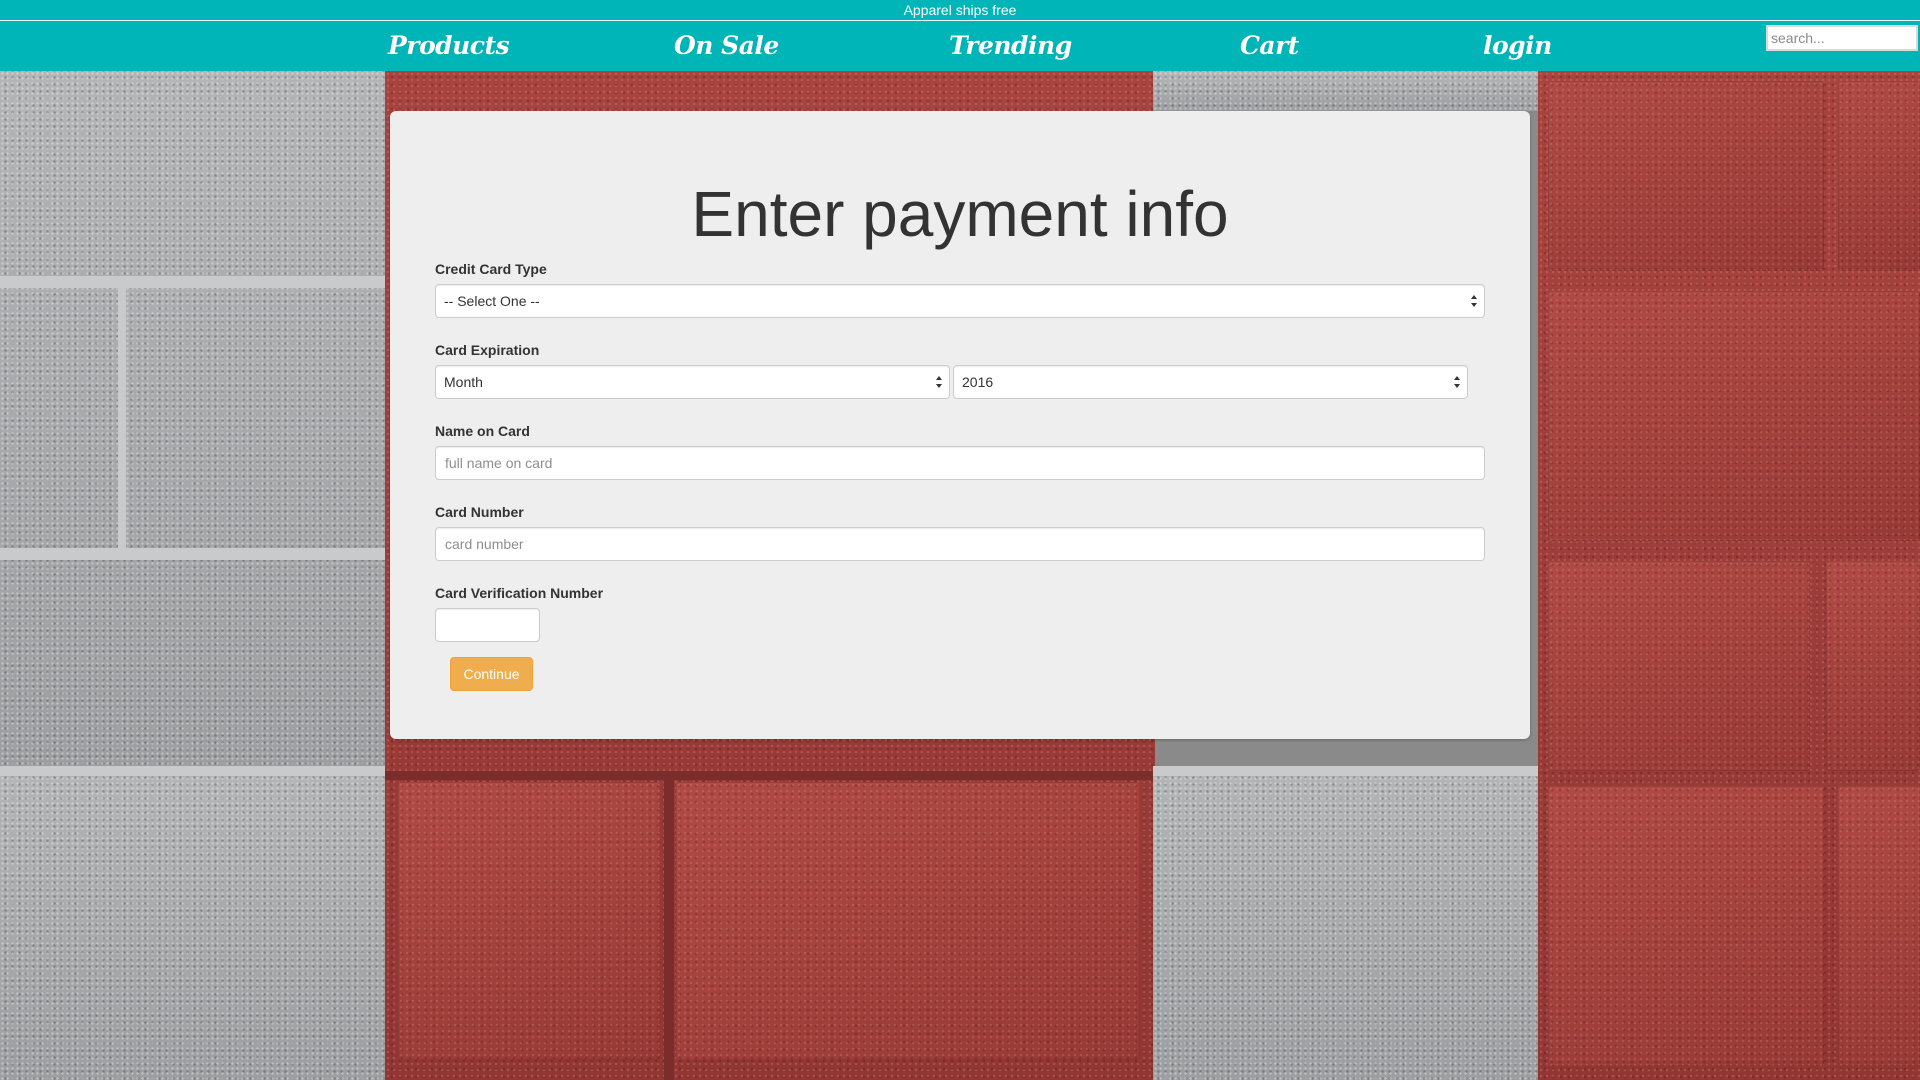 The image size is (1920, 1080). Describe the element at coordinates (491, 269) in the screenshot. I see `card-type-label: Credit Card Type` at that location.